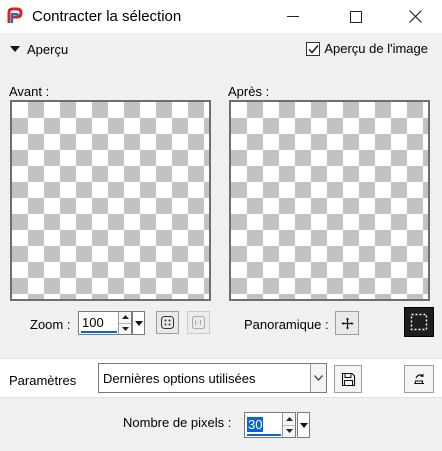 The height and width of the screenshot is (451, 442). Describe the element at coordinates (286, 324) in the screenshot. I see `pan-label: Panoramique :` at that location.